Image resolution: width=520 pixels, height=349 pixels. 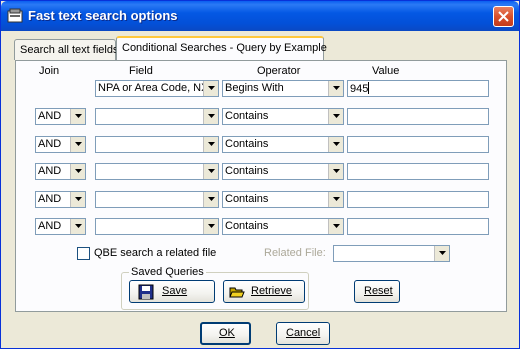 What do you see at coordinates (359, 89) in the screenshot?
I see `value-input-text: 945` at bounding box center [359, 89].